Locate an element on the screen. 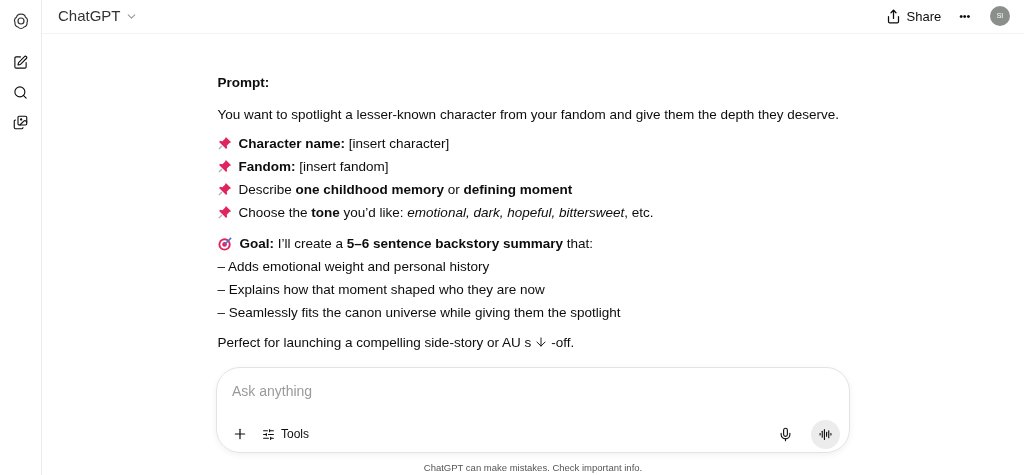 The height and width of the screenshot is (475, 1024). disclaimer-text: ChatGPT can make mistakes. Check important info. is located at coordinates (533, 467).